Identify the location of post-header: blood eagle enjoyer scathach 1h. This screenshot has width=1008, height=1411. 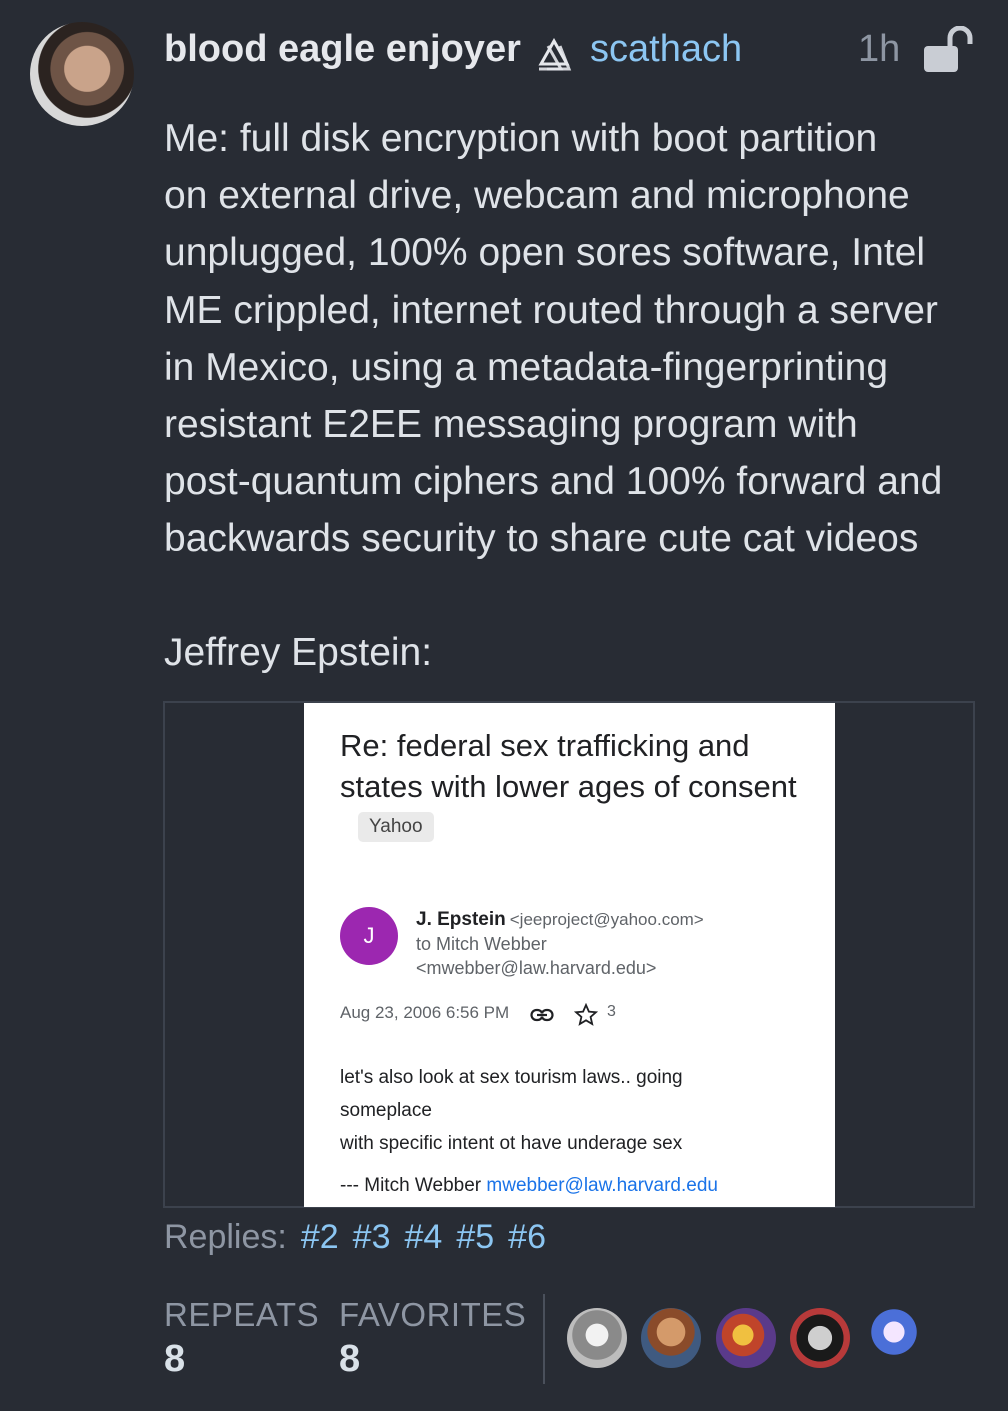
(574, 50).